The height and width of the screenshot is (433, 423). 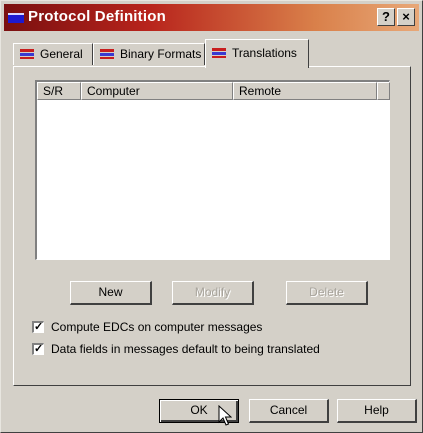 What do you see at coordinates (97, 16) in the screenshot?
I see `window-title: Protocol Definition` at bounding box center [97, 16].